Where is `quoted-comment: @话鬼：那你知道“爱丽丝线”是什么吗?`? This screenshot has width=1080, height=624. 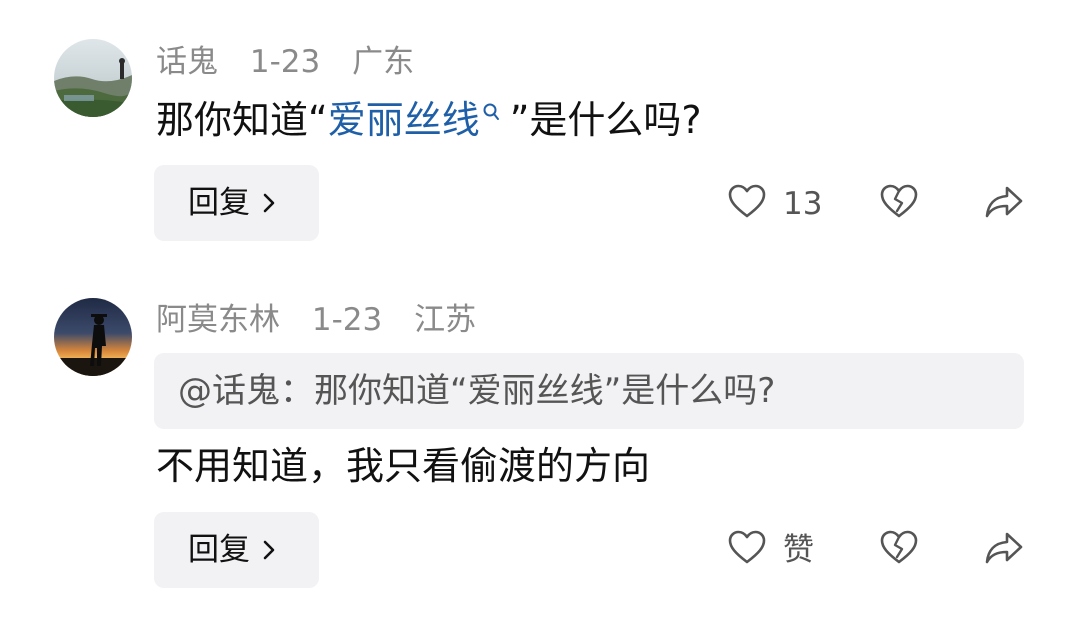
quoted-comment: @话鬼：那你知道“爱丽丝线”是什么吗? is located at coordinates (589, 391).